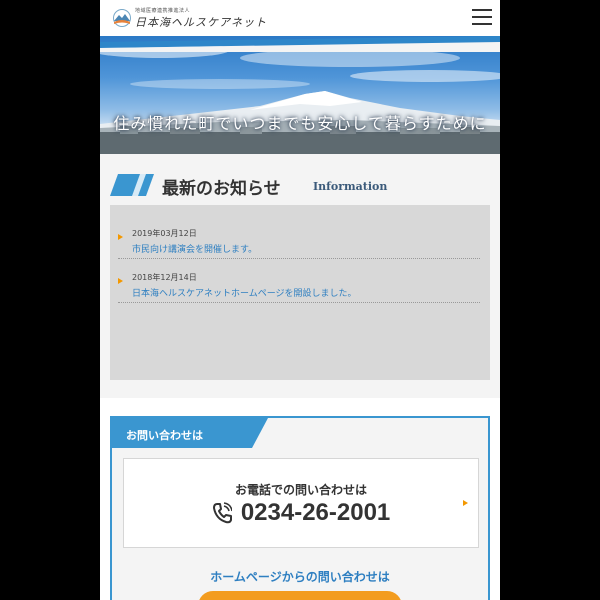  Describe the element at coordinates (221, 189) in the screenshot. I see `news-title: 最新のお知らせ` at that location.